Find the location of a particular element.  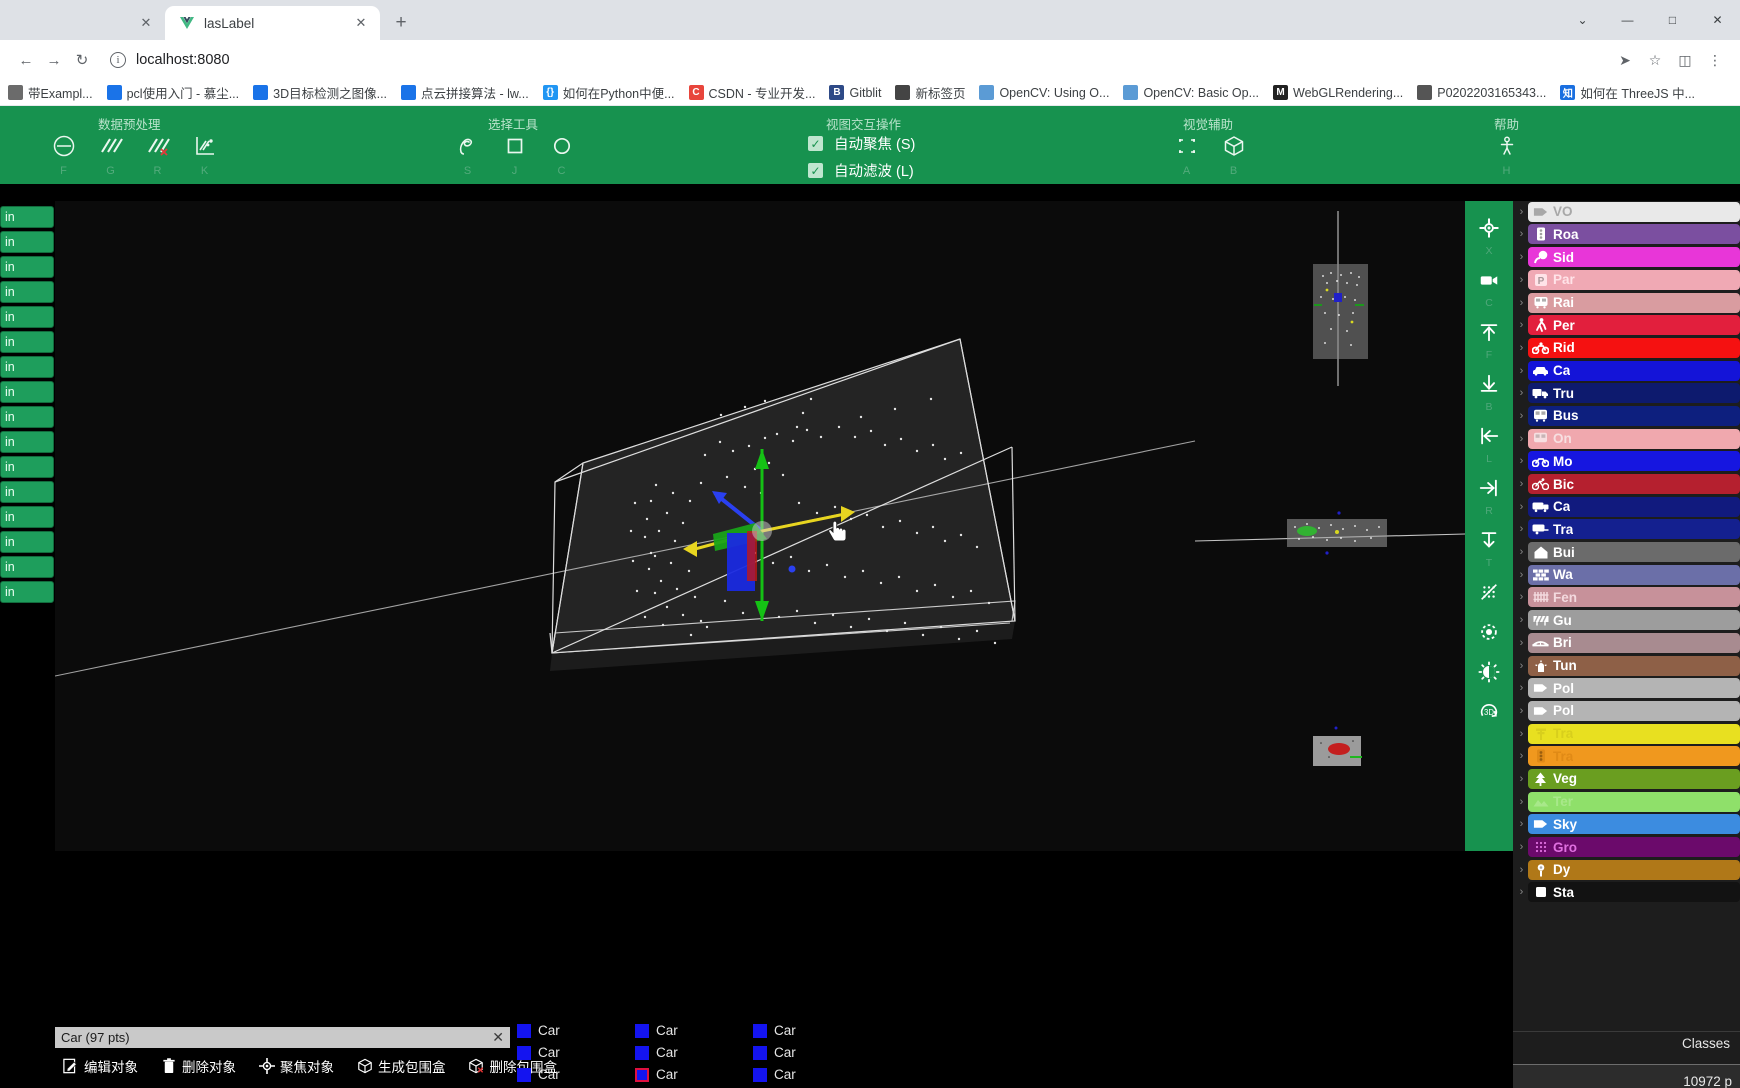

viewport-tool-target: X is located at coordinates (1489, 234).